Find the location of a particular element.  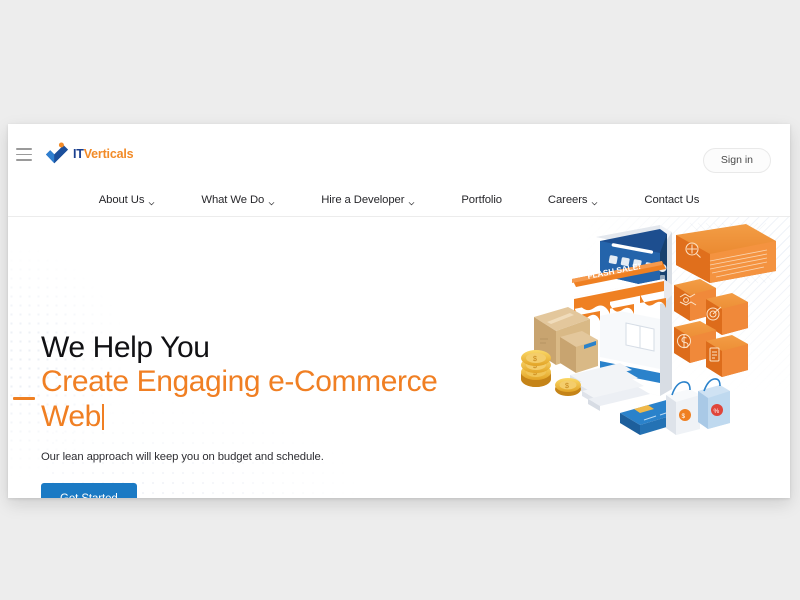

logo-text-it: IT is located at coordinates (78, 153).